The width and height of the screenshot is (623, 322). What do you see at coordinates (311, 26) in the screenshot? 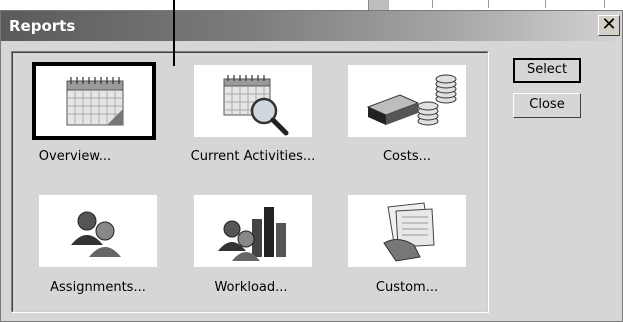
I see `dialog-titlebar: Reports ✕` at bounding box center [311, 26].